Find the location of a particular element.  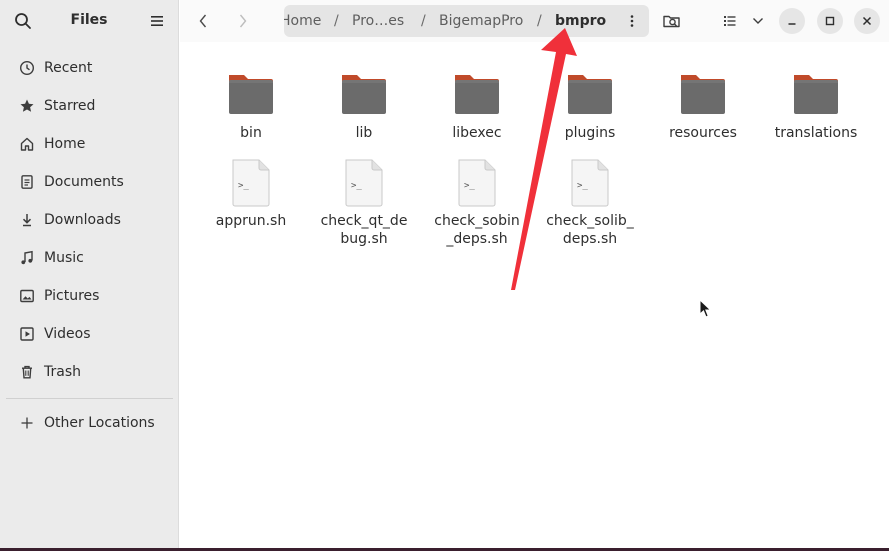

sidebar-item-label: Trash is located at coordinates (62, 372).